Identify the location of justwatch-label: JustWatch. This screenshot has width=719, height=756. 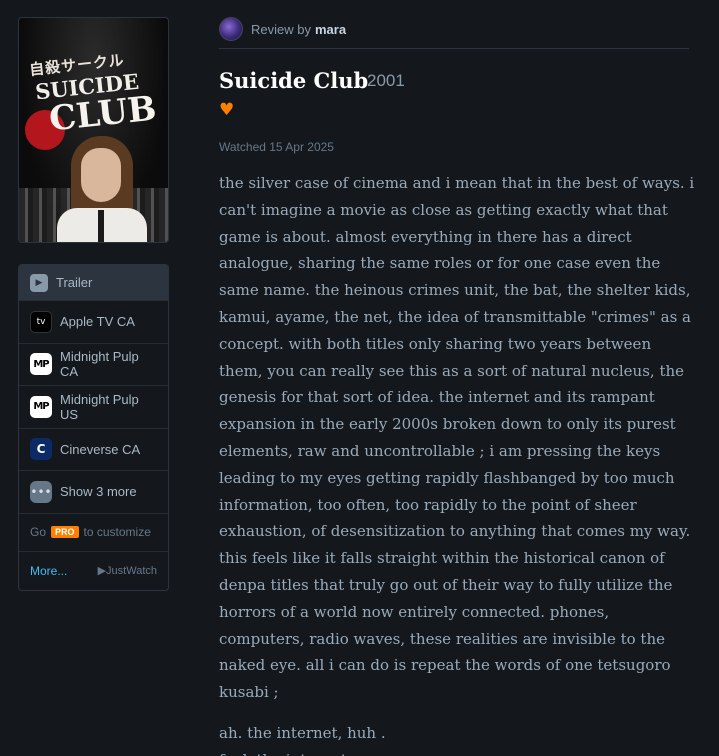
(131, 571).